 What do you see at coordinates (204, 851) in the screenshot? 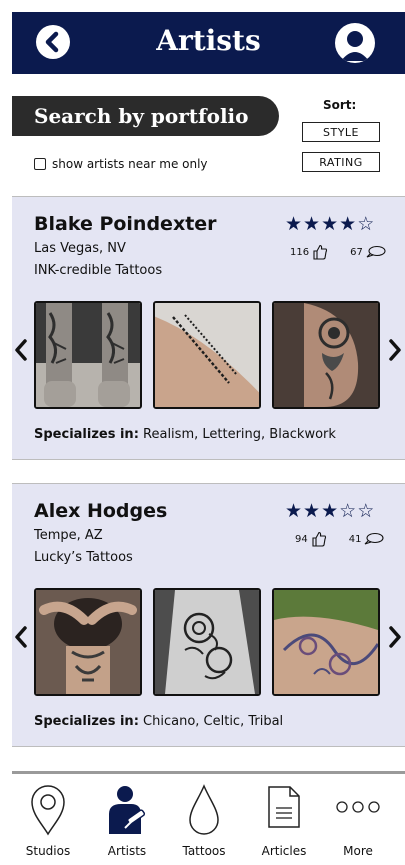
I see `nav-label: Tattoos` at bounding box center [204, 851].